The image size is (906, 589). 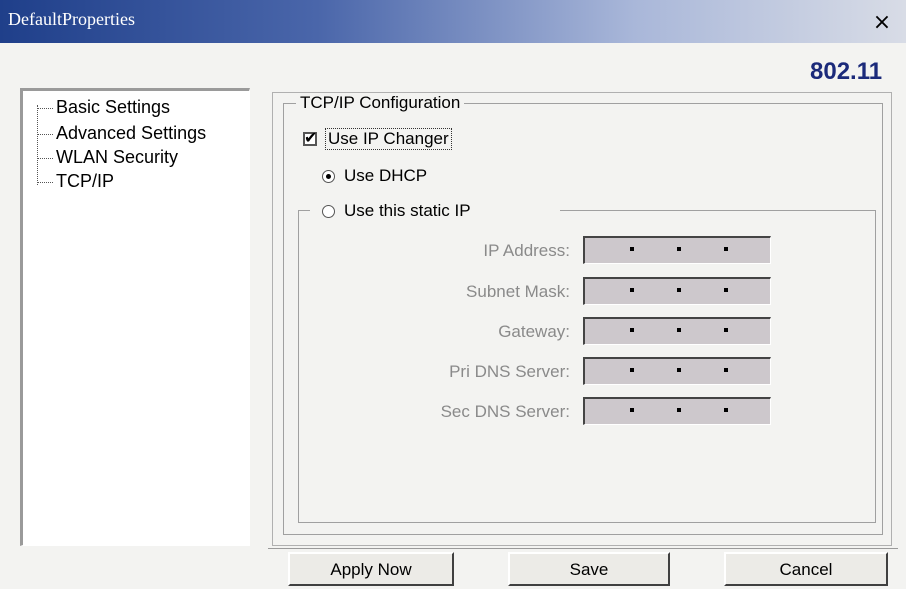 I want to click on tree-item-label: TCP/IP, so click(x=85, y=181).